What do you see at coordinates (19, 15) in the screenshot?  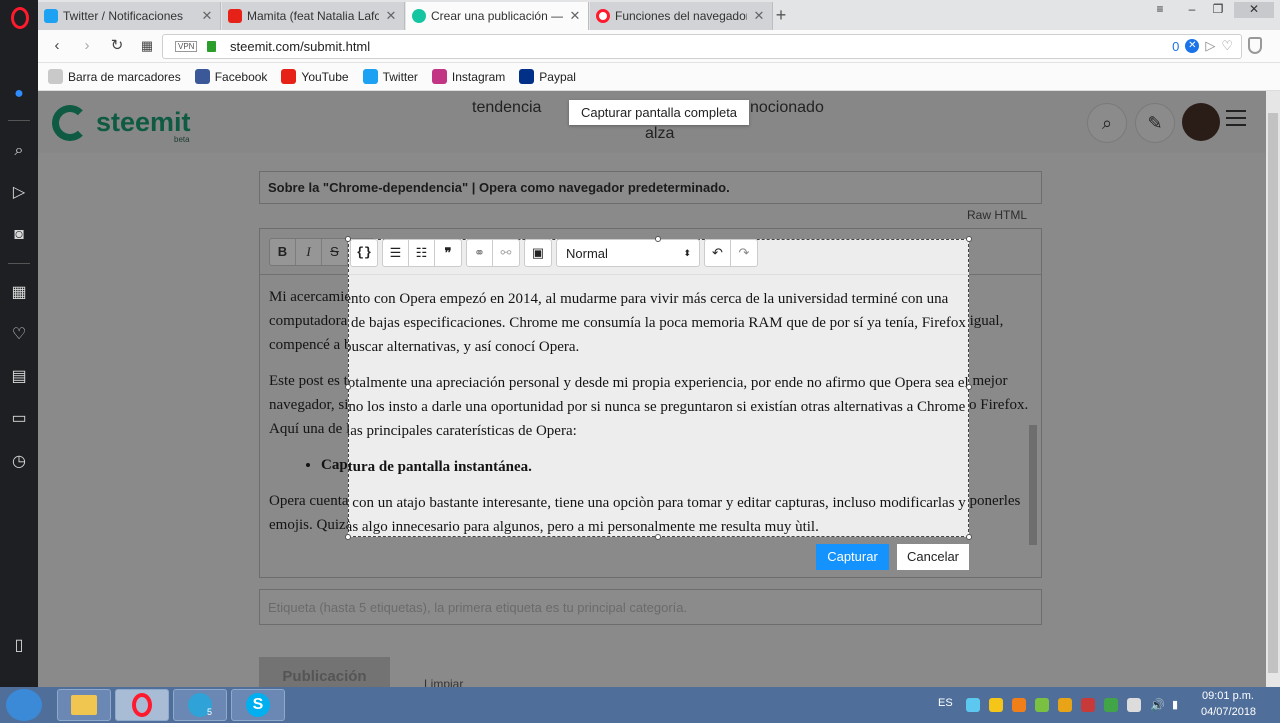 I see `opera-menu-button` at bounding box center [19, 15].